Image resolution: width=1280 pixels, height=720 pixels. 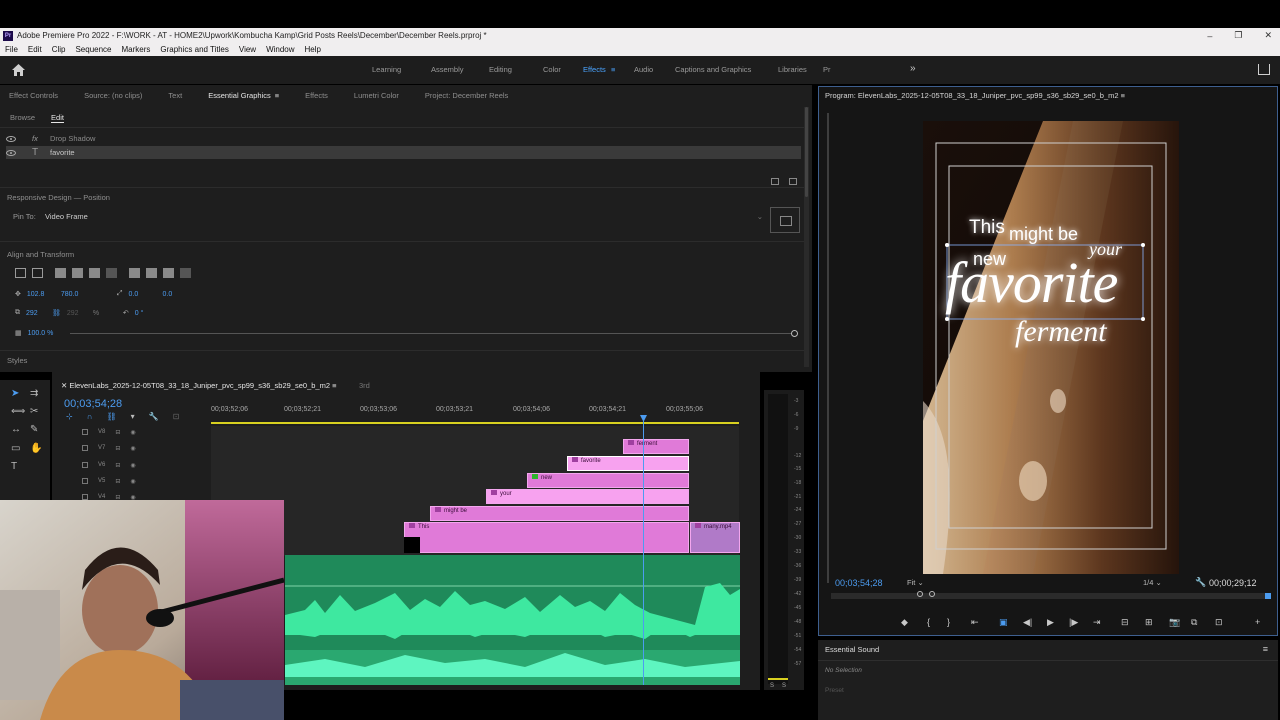 I want to click on position-x-value: 102.8, so click(x=41, y=294).